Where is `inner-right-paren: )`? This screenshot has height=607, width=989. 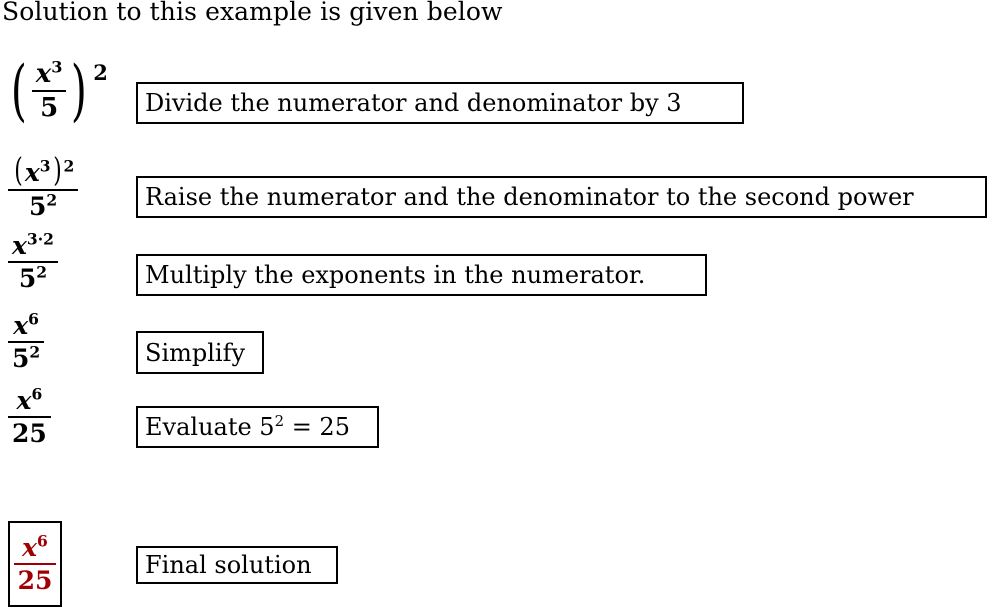 inner-right-paren: ) is located at coordinates (57, 169).